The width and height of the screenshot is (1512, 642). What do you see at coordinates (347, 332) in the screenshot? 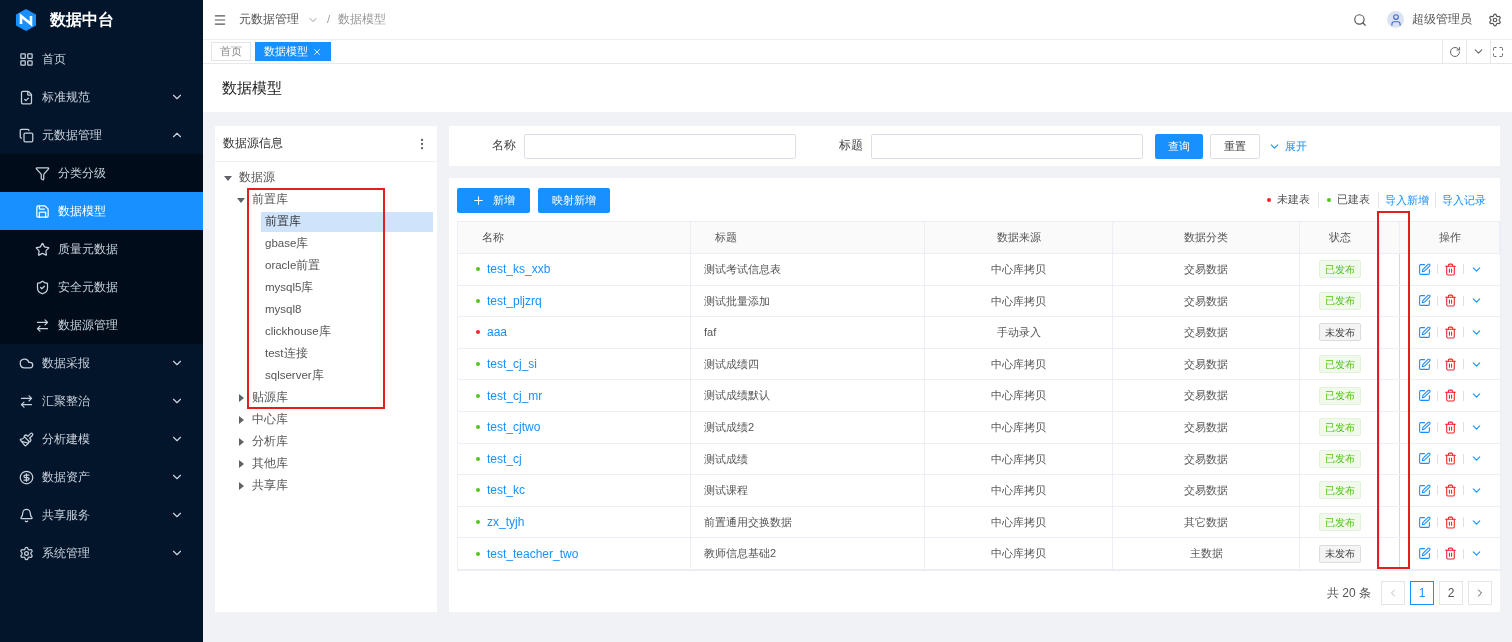
I see `tree-node: clickhouse库` at bounding box center [347, 332].